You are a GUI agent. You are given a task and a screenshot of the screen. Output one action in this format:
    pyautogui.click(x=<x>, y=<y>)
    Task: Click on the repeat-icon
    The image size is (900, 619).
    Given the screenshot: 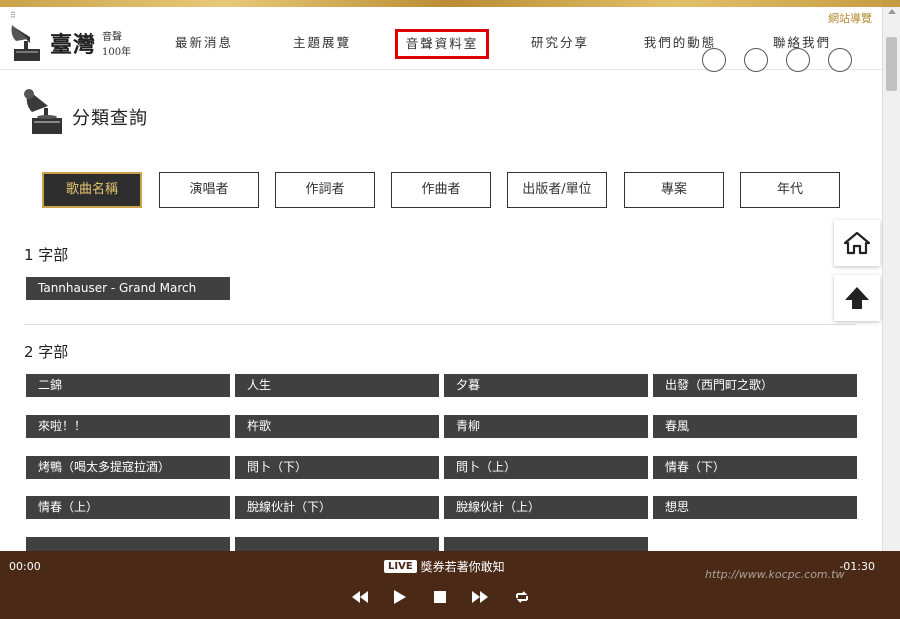 What is the action you would take?
    pyautogui.click(x=522, y=597)
    